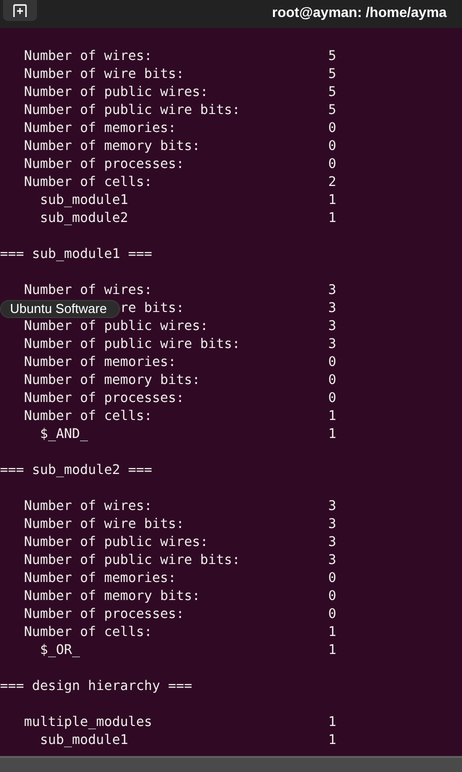 This screenshot has width=462, height=772. Describe the element at coordinates (76, 255) in the screenshot. I see `section-heading: === sub_module1 ===` at that location.